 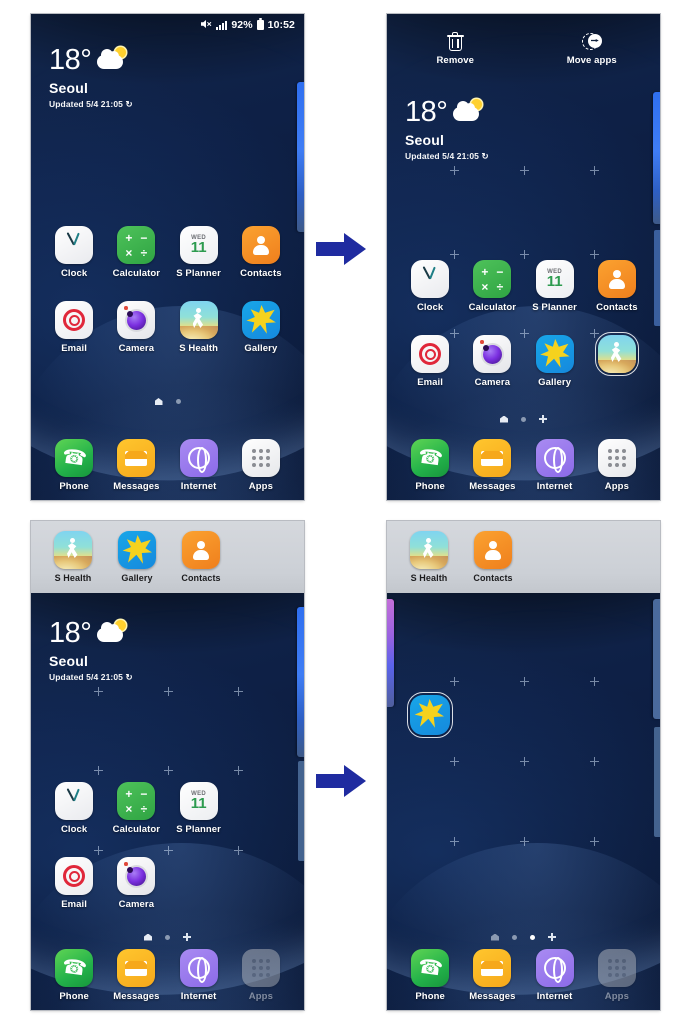 What do you see at coordinates (430, 715) in the screenshot?
I see `dropped-app-gallery` at bounding box center [430, 715].